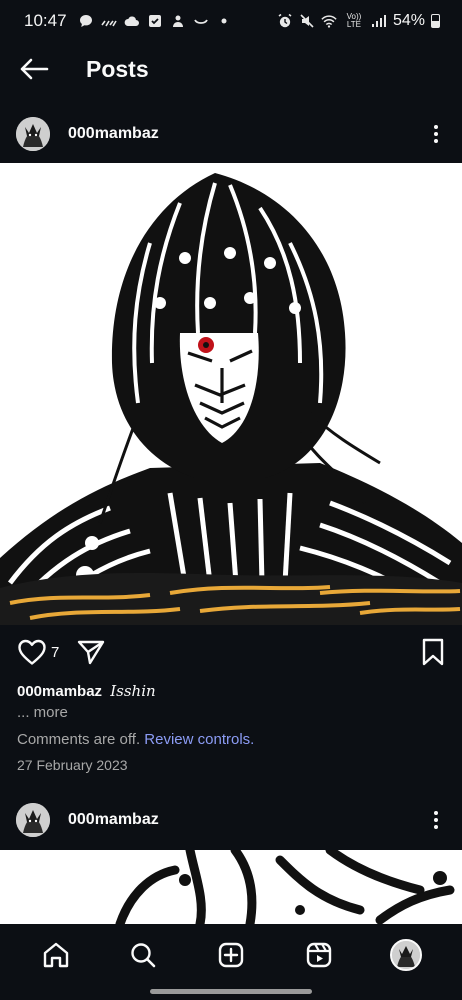 The height and width of the screenshot is (1000, 462). I want to click on nav-create, so click(231, 955).